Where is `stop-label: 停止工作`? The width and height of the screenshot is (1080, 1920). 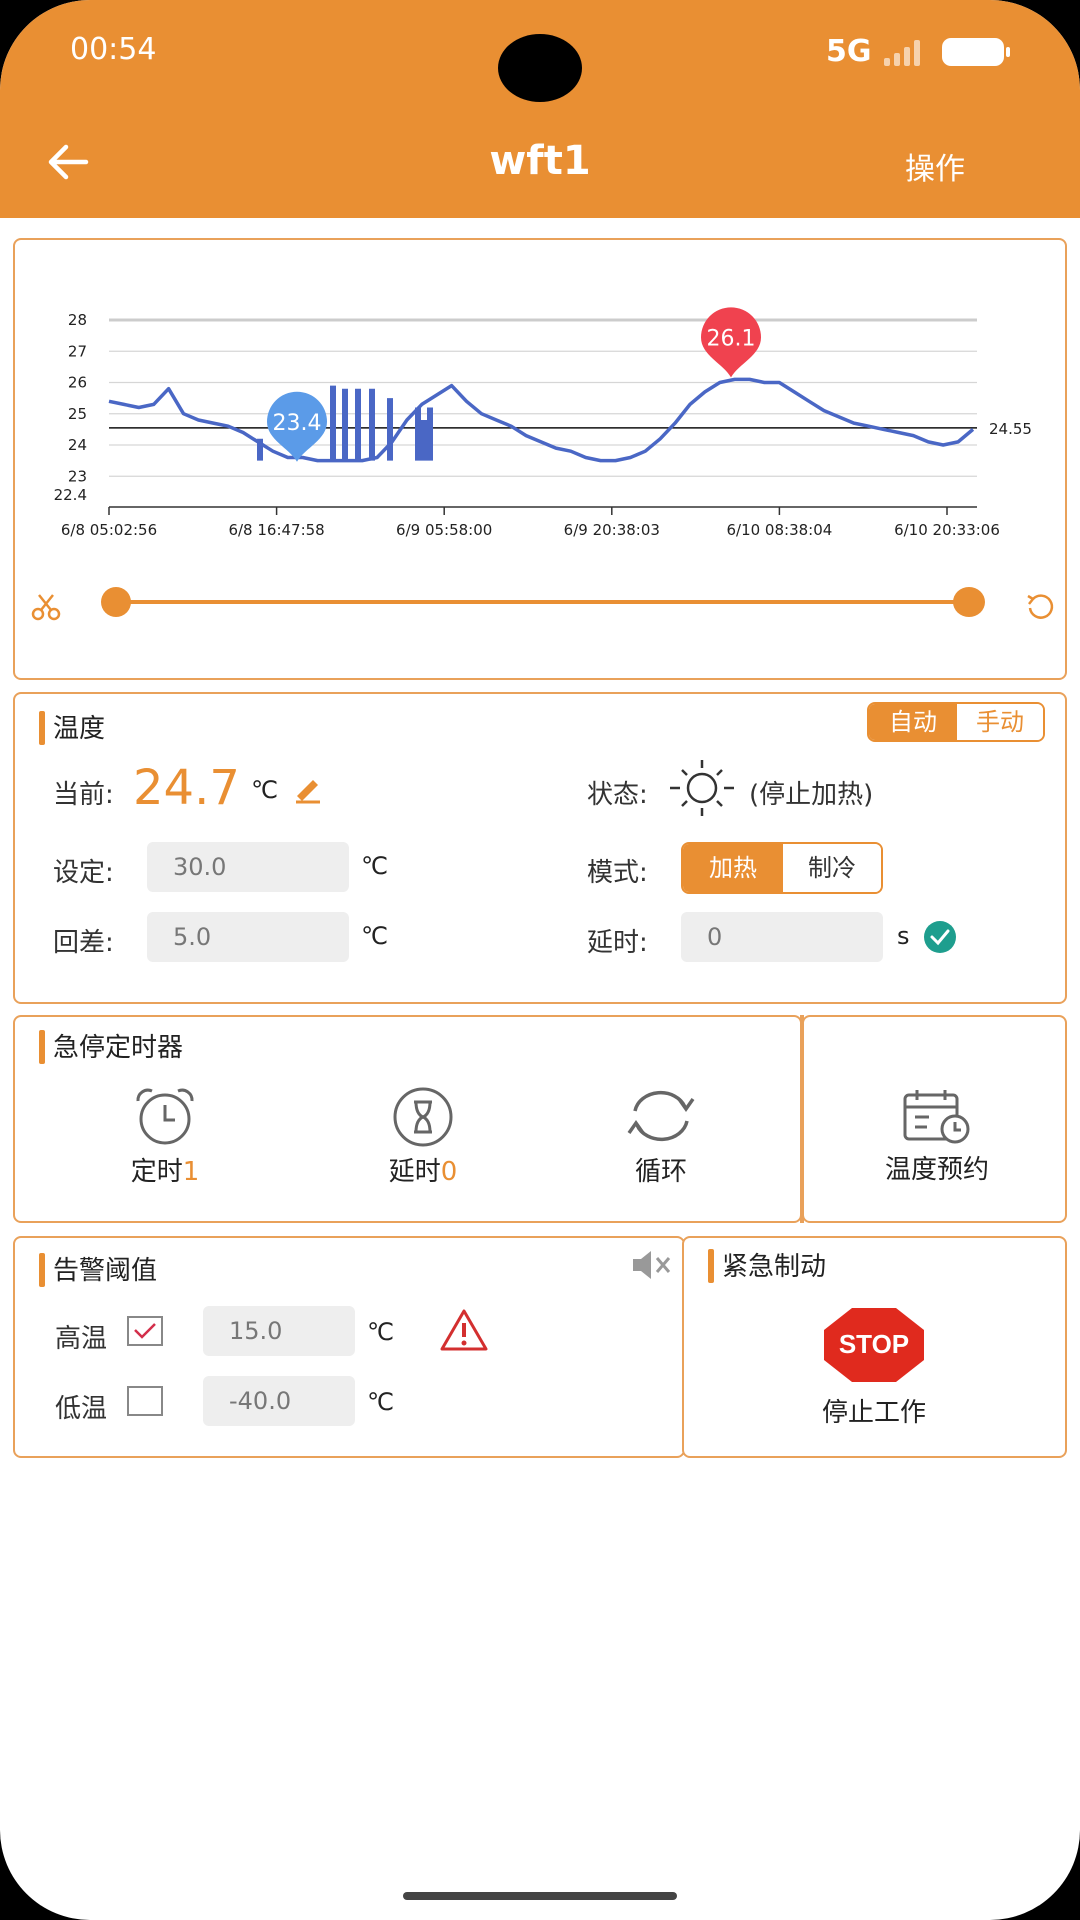
stop-label: 停止工作 is located at coordinates (873, 1413).